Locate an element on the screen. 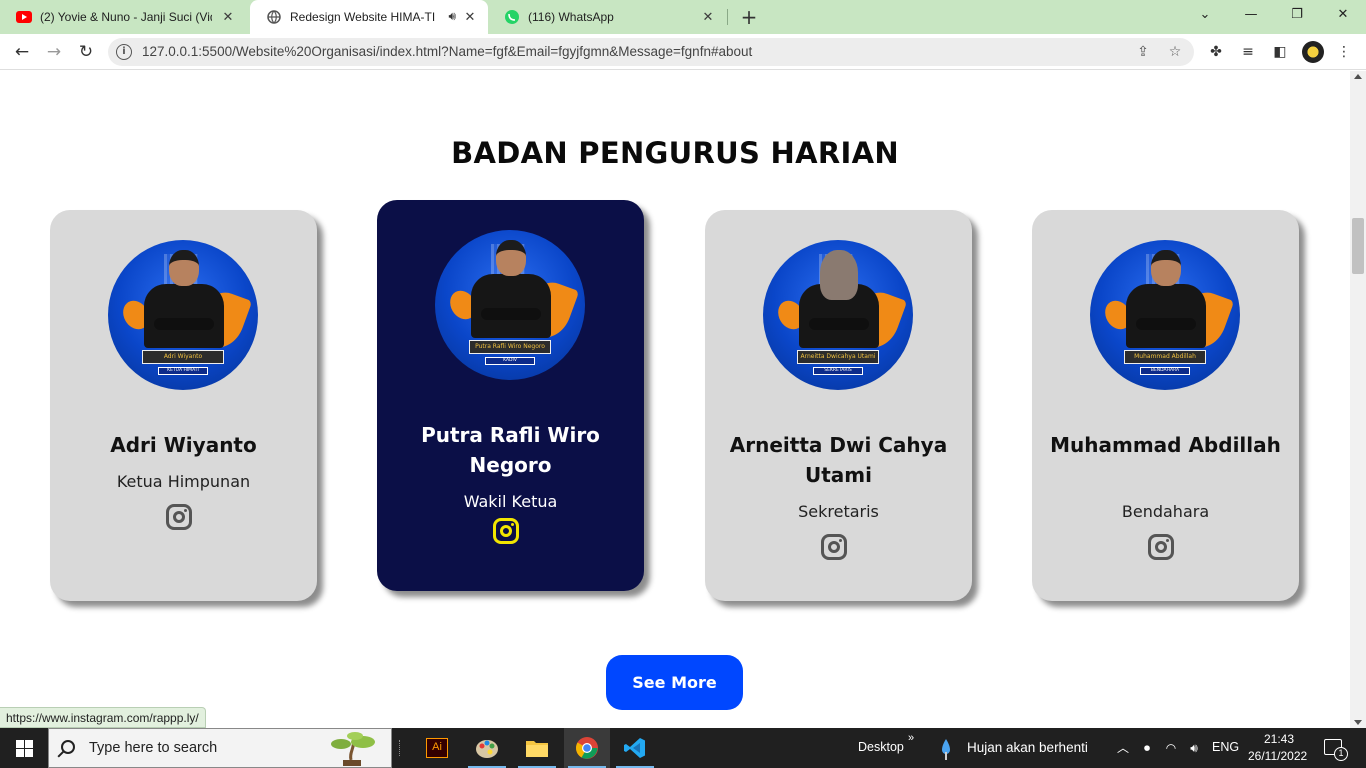 The width and height of the screenshot is (1366, 768). media-control-icon: ≡ is located at coordinates (1248, 52).